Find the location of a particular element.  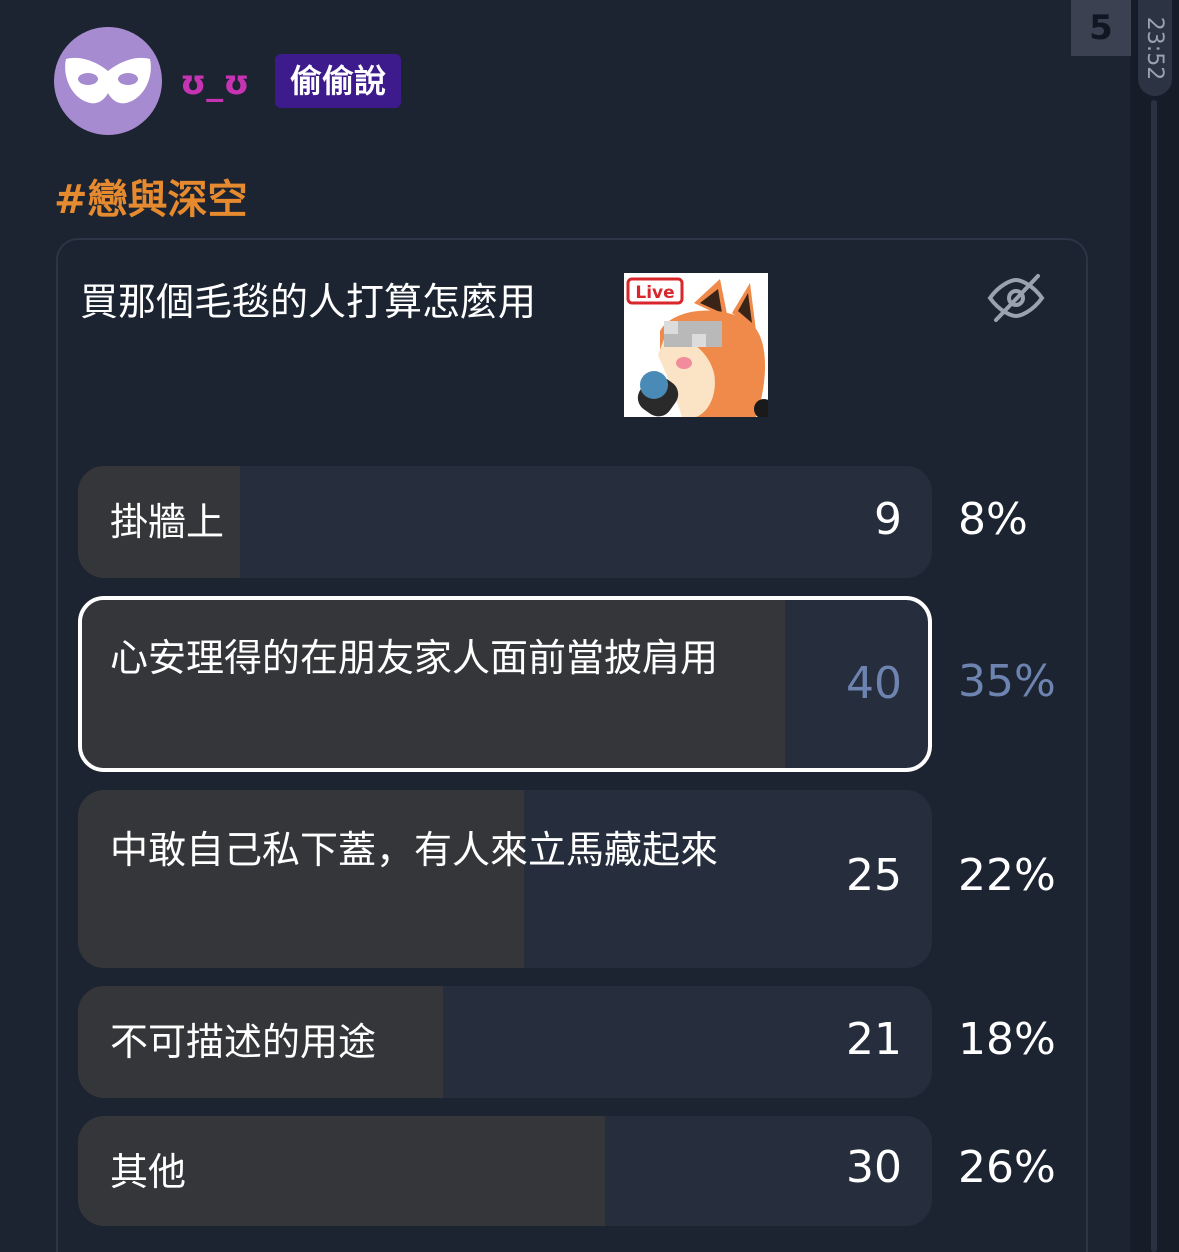

option-label: 中敢自己私下蓋，有人來立馬藏起來 is located at coordinates (414, 850).